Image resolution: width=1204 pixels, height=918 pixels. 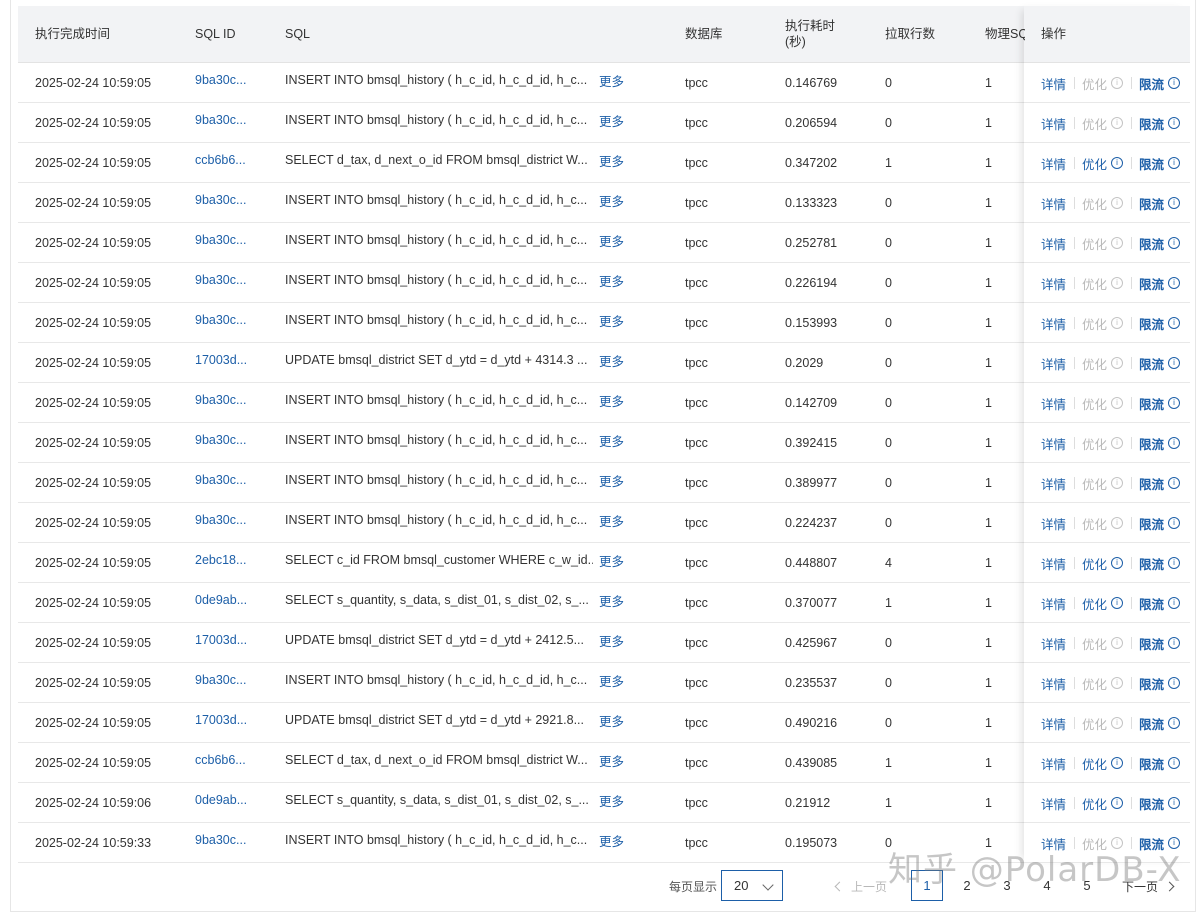 I want to click on page-button-4: 4, so click(x=1047, y=885).